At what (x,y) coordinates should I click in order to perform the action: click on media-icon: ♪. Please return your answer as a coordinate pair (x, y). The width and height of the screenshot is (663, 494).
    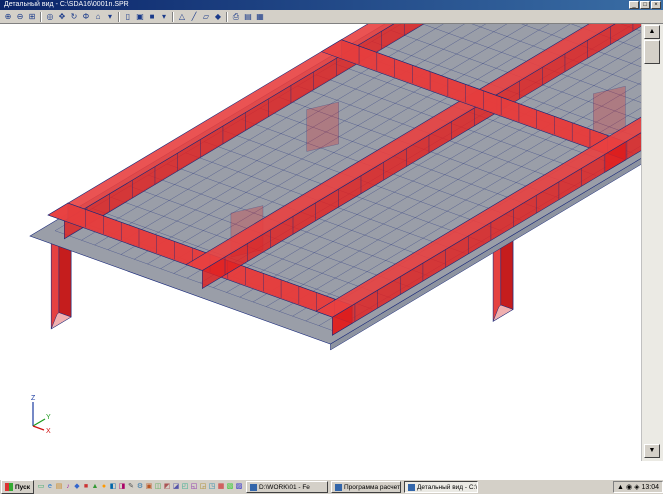
    Looking at the image, I should click on (68, 487).